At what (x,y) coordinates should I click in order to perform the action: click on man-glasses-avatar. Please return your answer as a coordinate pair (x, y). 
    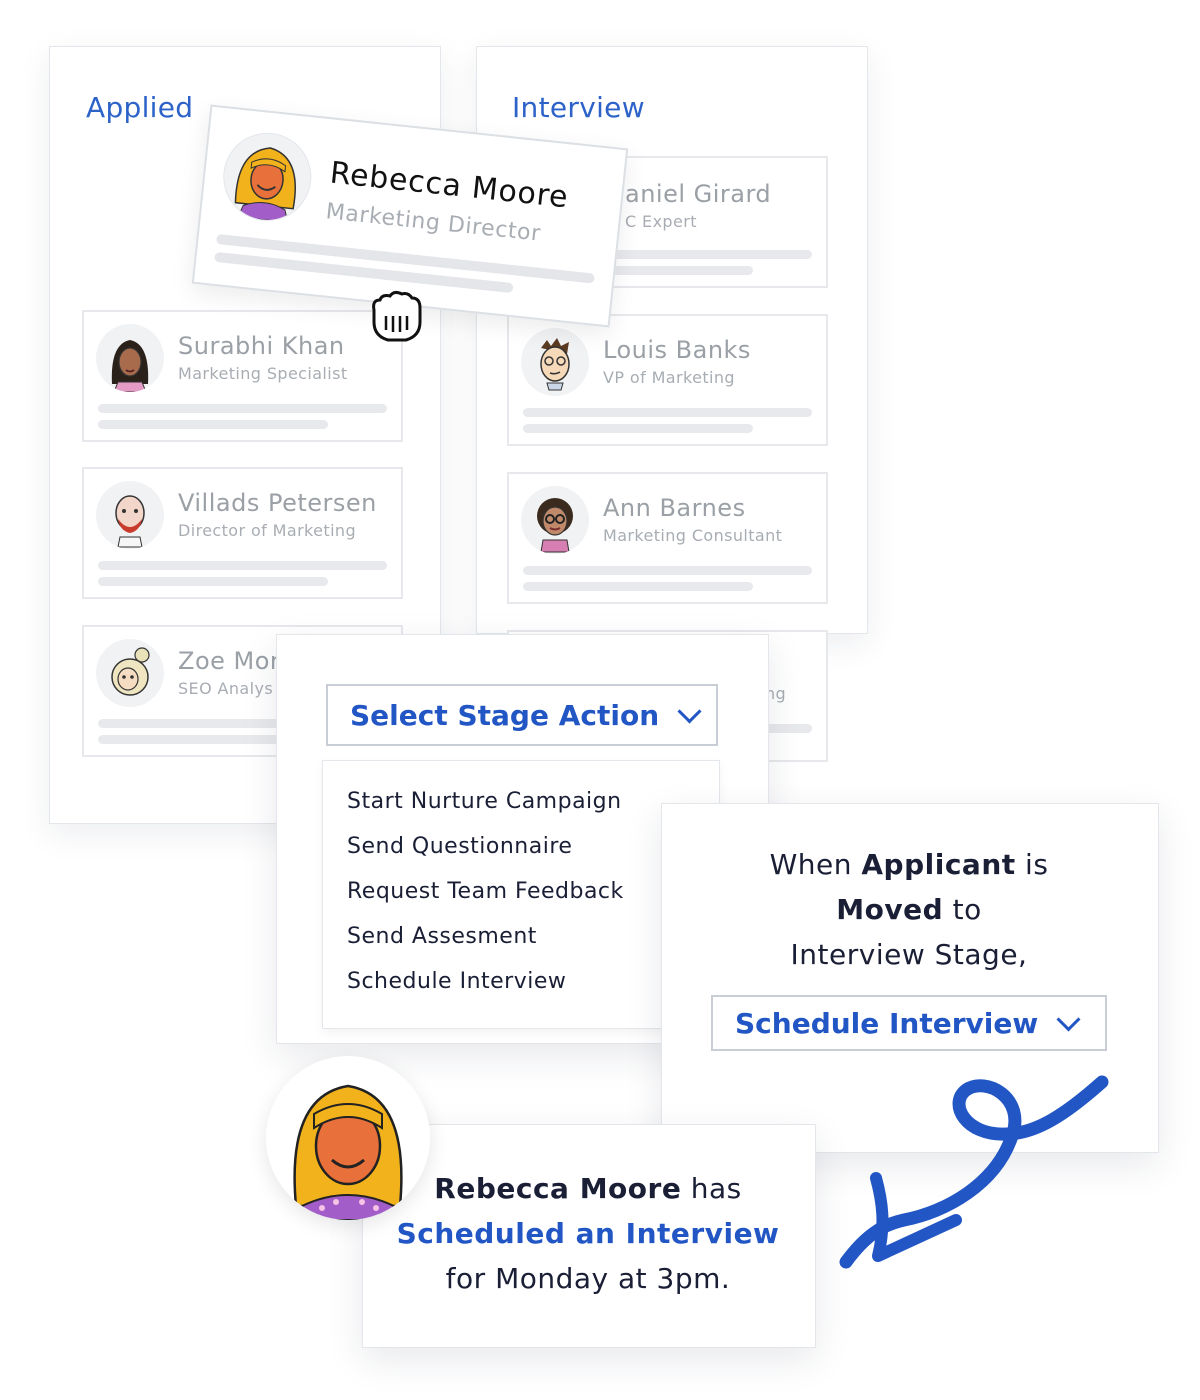
    Looking at the image, I should click on (555, 362).